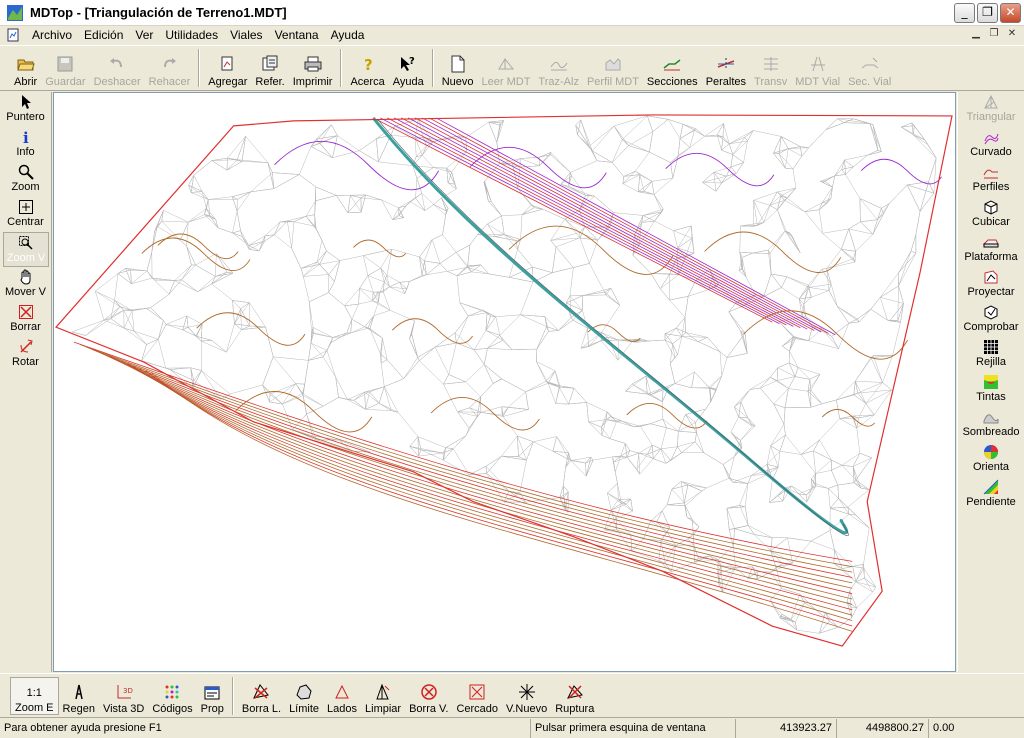 Image resolution: width=1024 pixels, height=738 pixels. I want to click on tool-plataforma: Plataforma, so click(991, 249).